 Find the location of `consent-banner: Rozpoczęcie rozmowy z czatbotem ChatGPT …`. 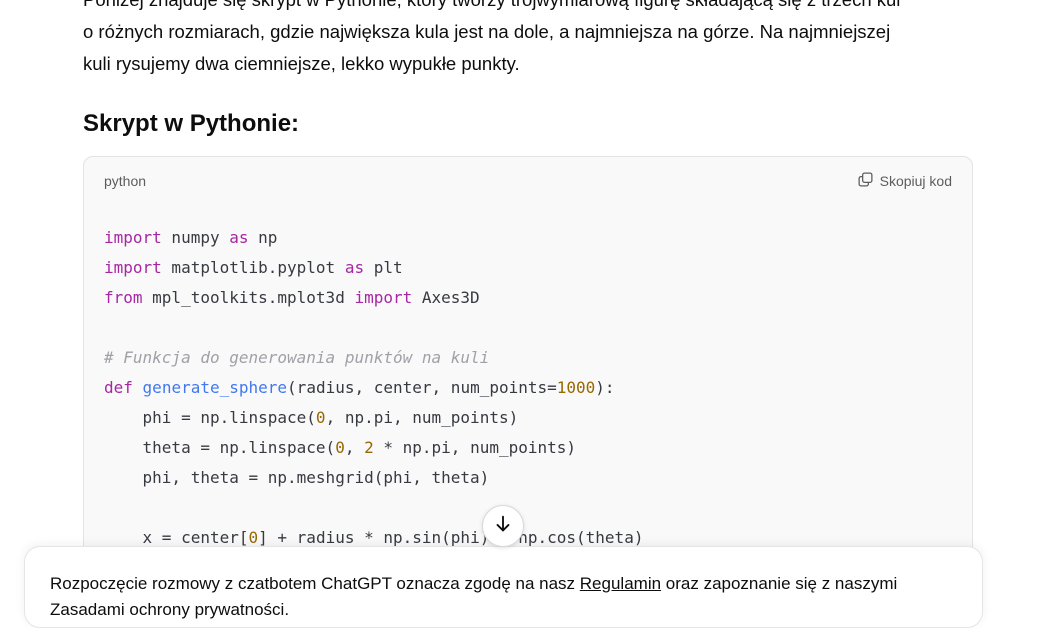

consent-banner: Rozpoczęcie rozmowy z czatbotem ChatGPT … is located at coordinates (503, 587).